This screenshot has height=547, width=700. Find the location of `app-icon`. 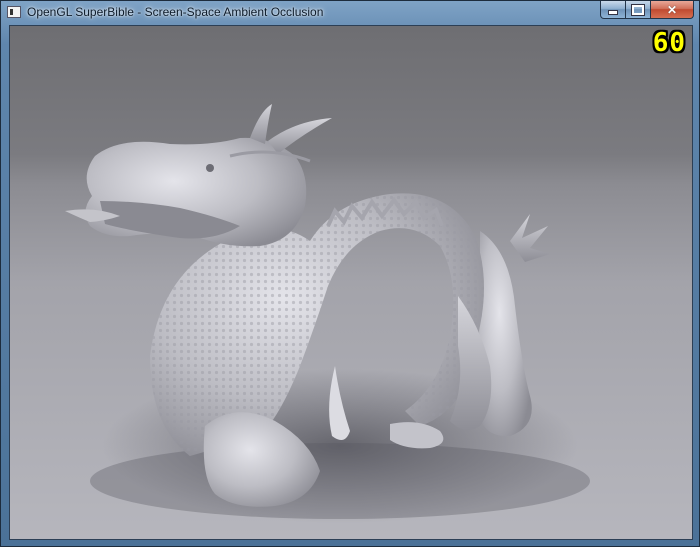

app-icon is located at coordinates (14, 12).